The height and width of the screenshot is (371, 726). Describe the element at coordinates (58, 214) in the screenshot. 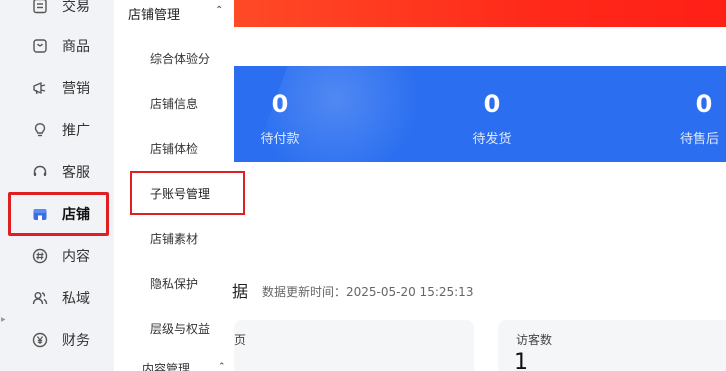

I see `active-item-highlight-frame` at that location.